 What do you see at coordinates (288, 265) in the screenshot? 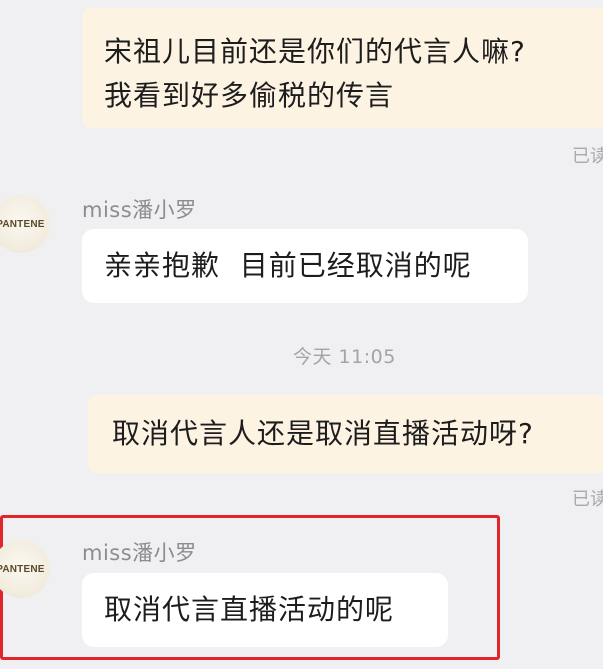
I see `message-text: 亲亲抱歉 目前已经取消的呢` at bounding box center [288, 265].